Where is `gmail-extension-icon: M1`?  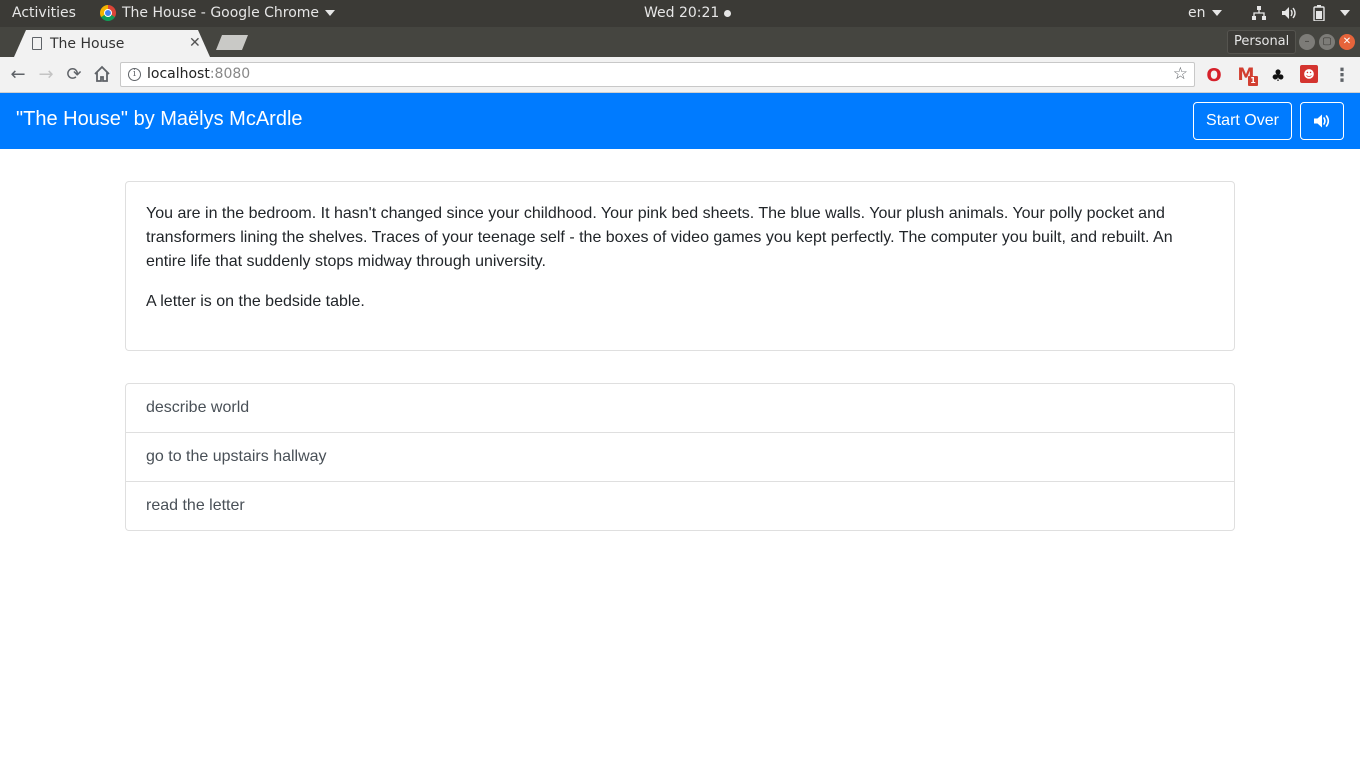 gmail-extension-icon: M1 is located at coordinates (1247, 75).